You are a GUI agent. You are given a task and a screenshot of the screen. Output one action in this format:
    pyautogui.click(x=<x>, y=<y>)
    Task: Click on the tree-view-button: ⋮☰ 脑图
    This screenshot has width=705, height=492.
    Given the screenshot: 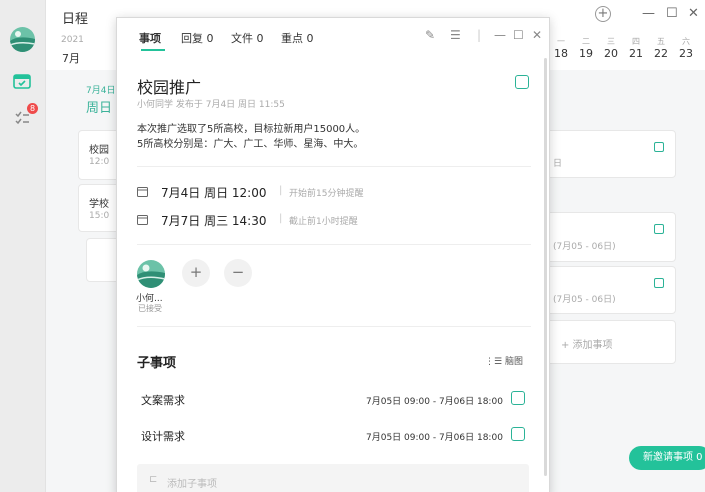 What is the action you would take?
    pyautogui.click(x=504, y=360)
    